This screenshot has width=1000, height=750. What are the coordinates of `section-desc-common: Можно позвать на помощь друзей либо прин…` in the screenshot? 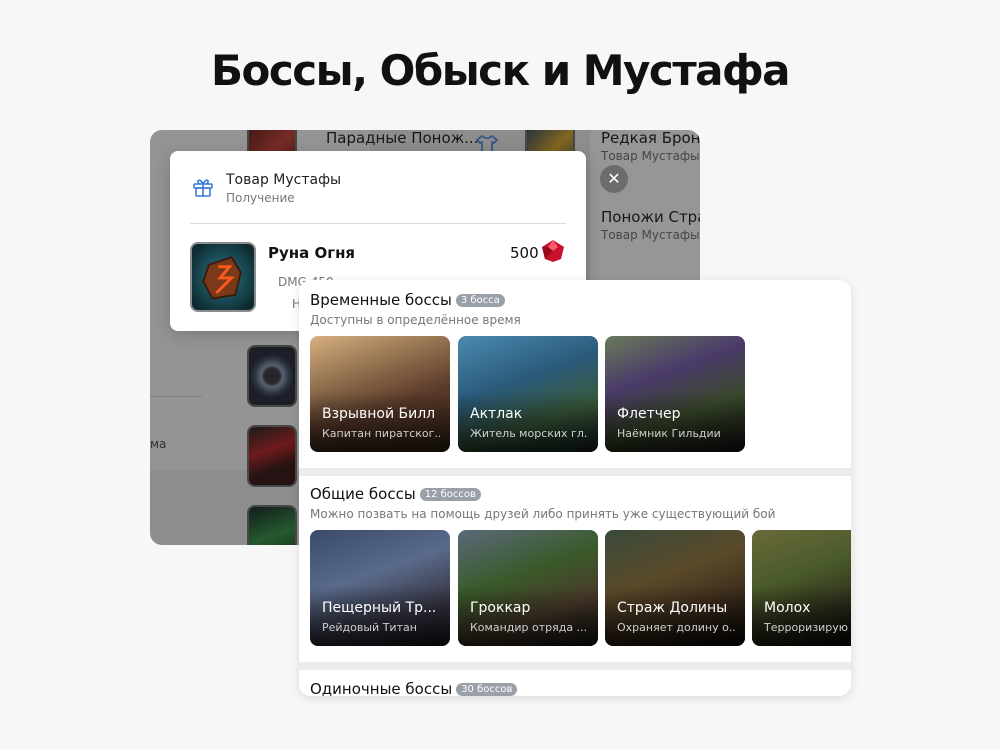 It's located at (543, 514).